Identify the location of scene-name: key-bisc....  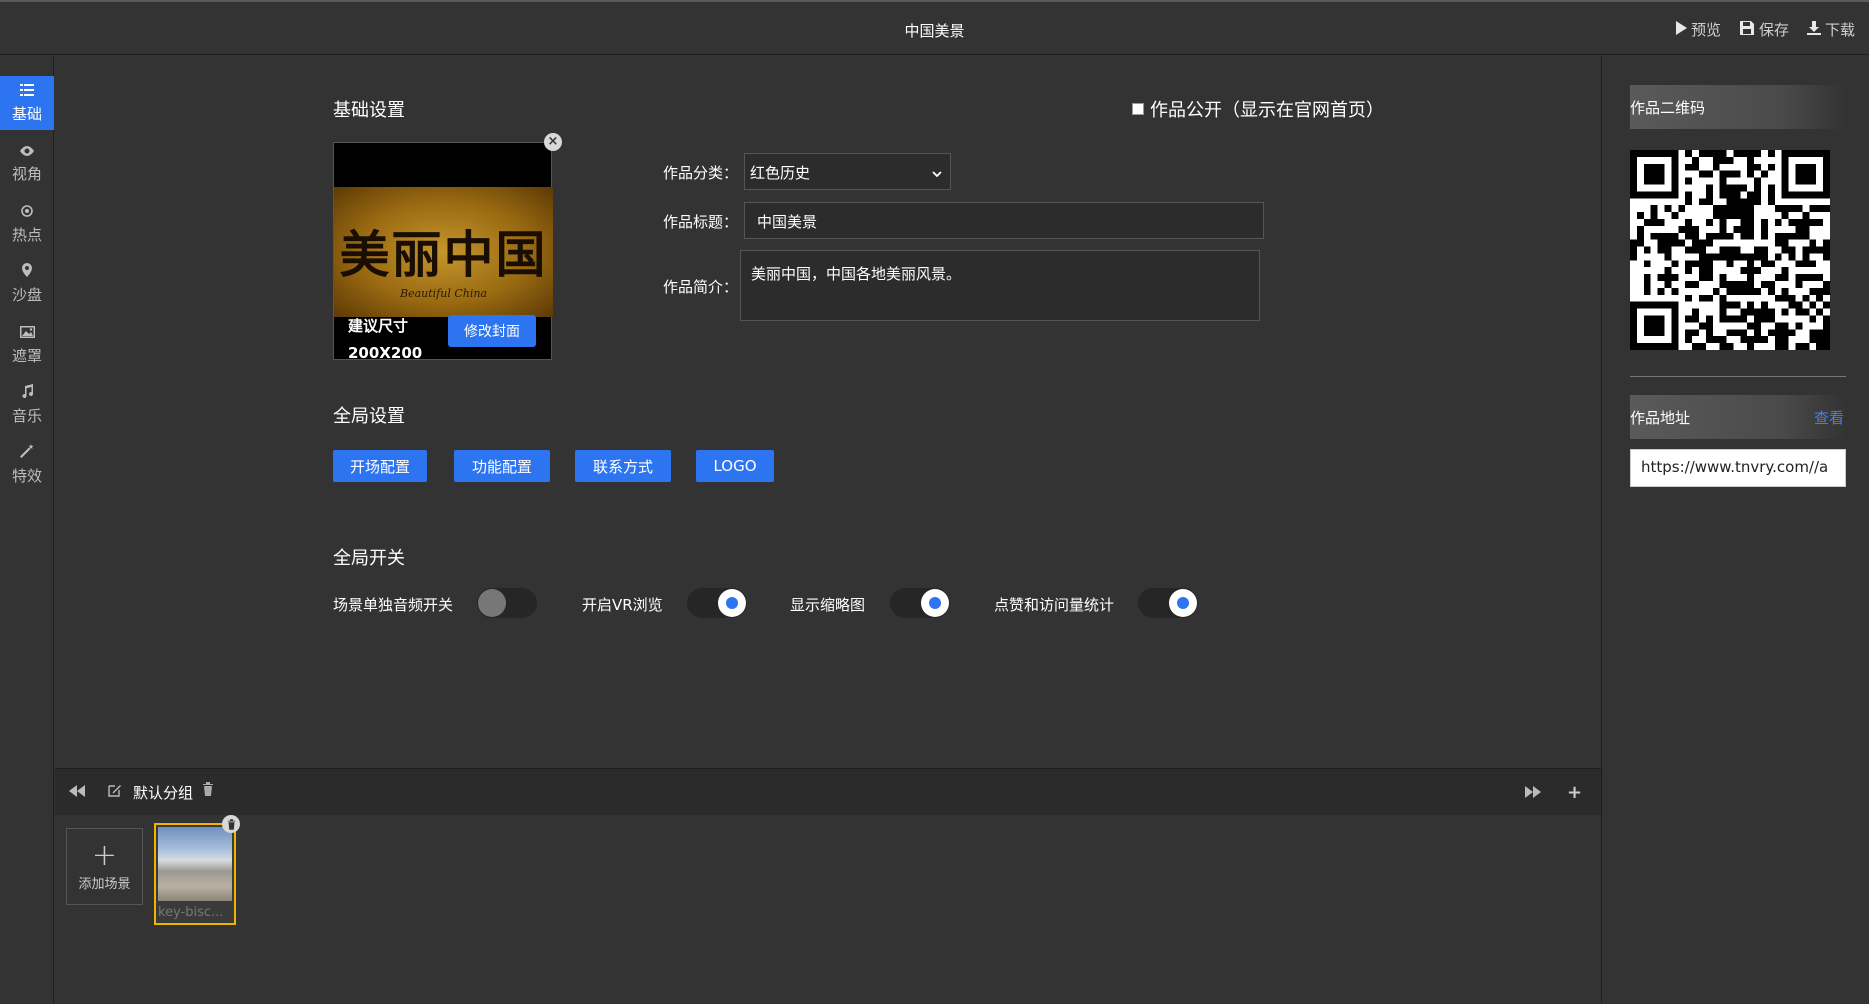
(191, 912).